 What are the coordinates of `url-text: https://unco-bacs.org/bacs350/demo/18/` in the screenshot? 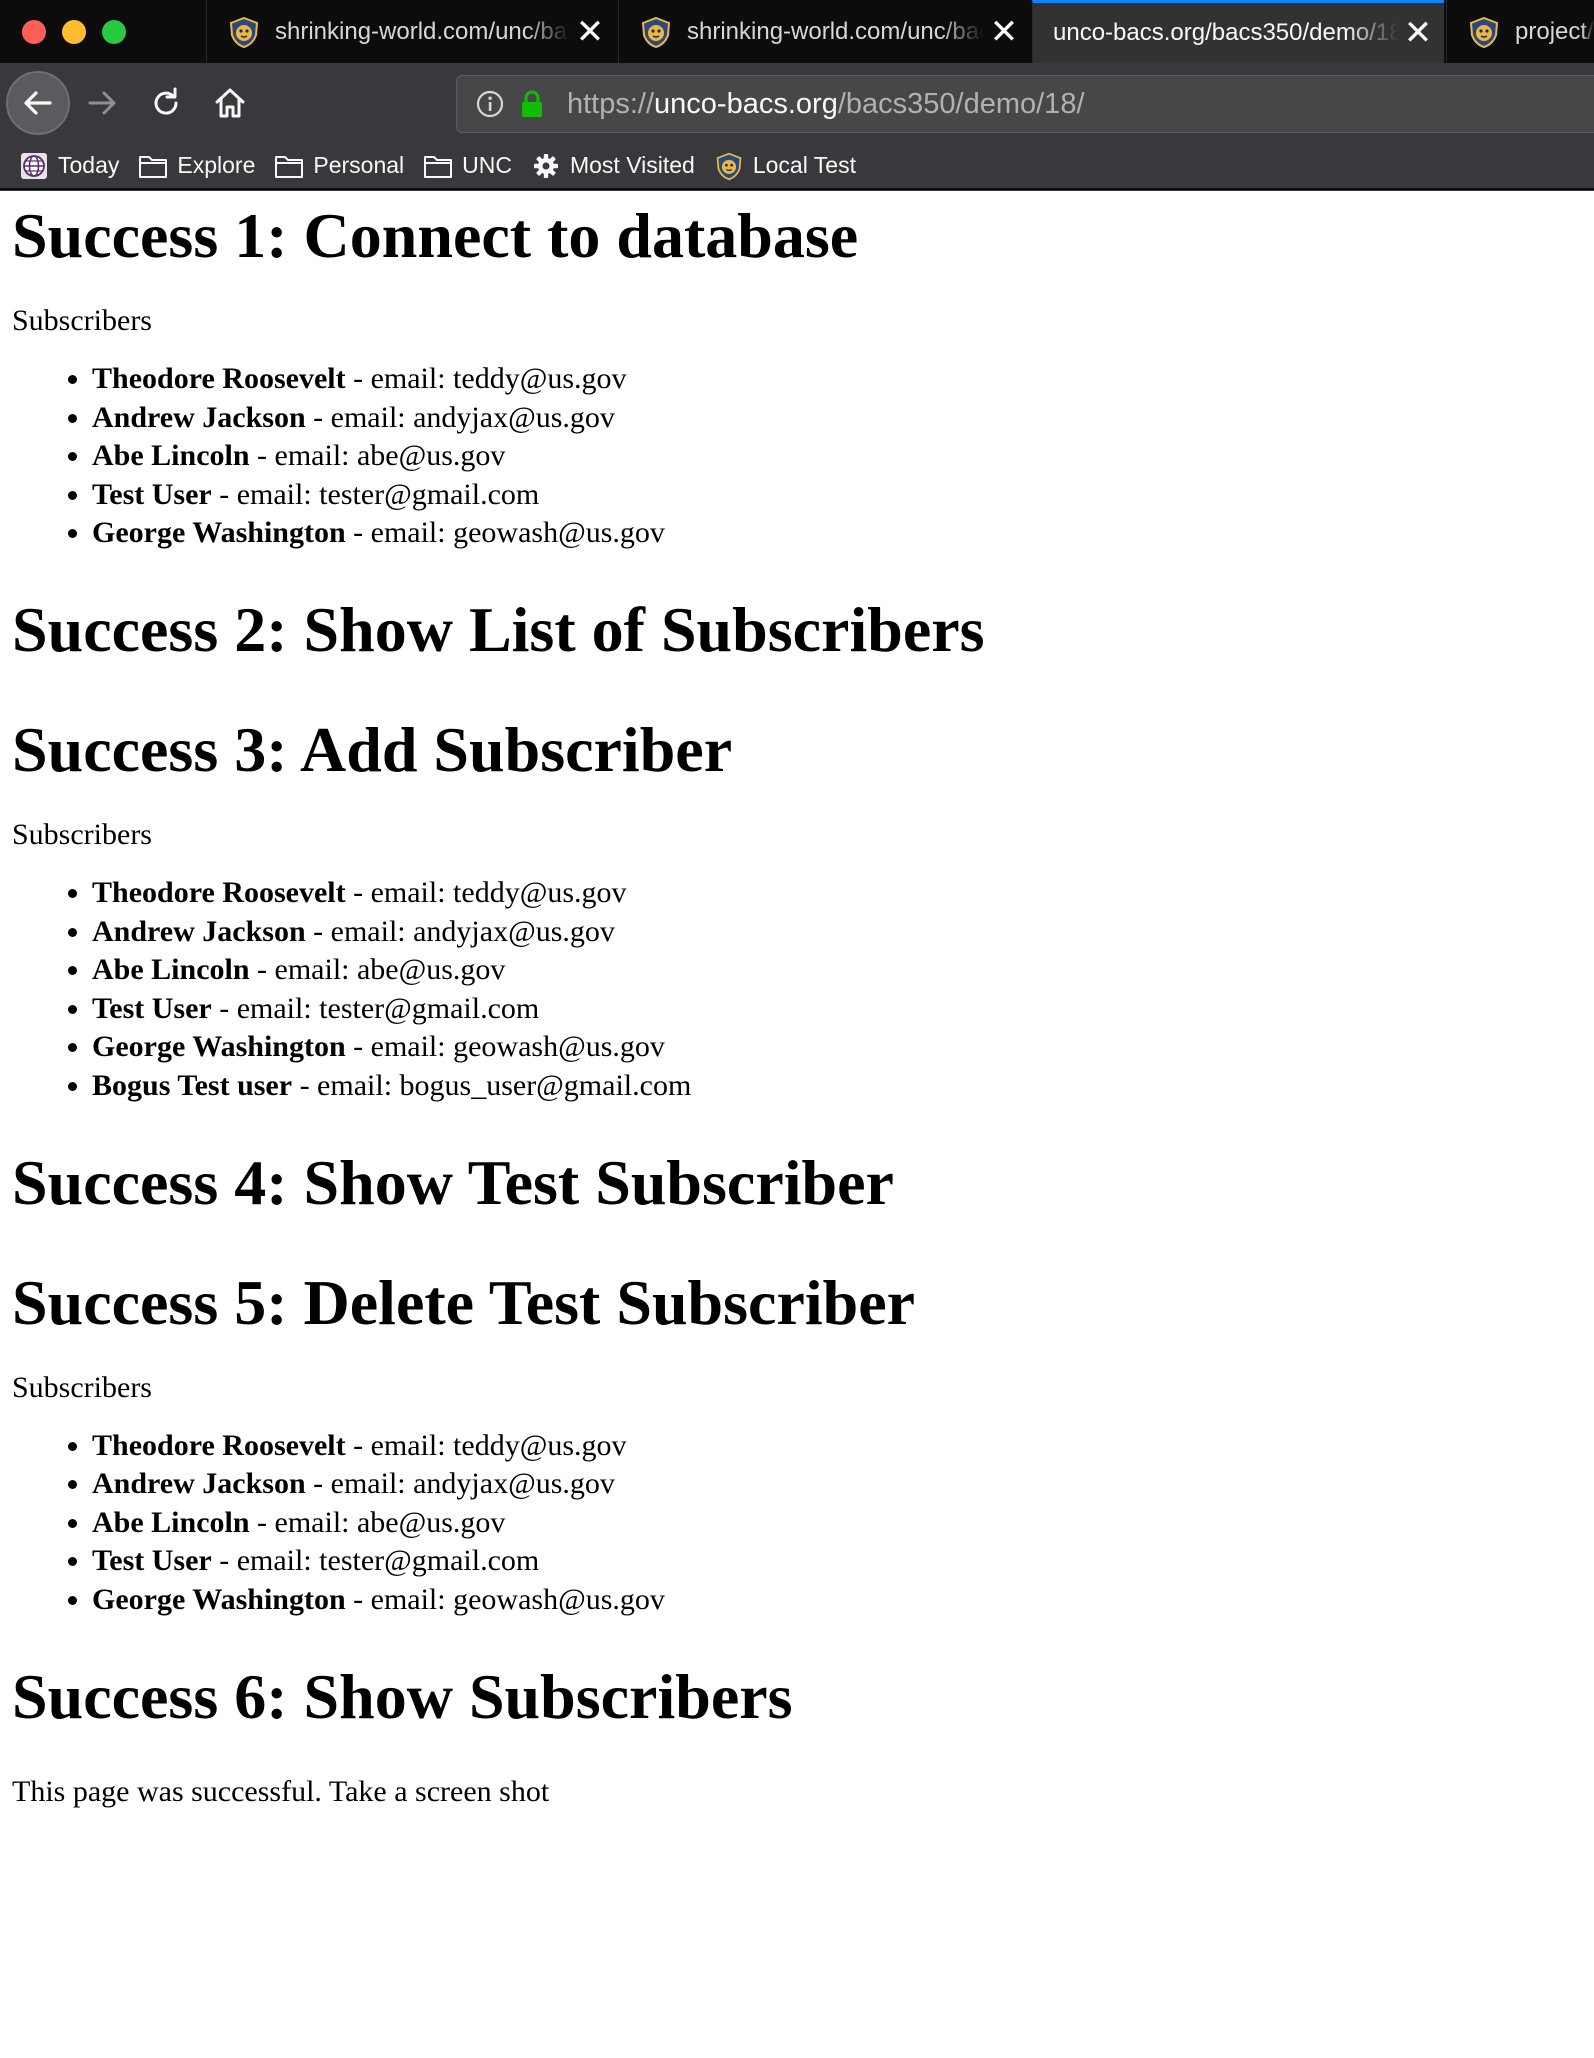 It's located at (826, 104).